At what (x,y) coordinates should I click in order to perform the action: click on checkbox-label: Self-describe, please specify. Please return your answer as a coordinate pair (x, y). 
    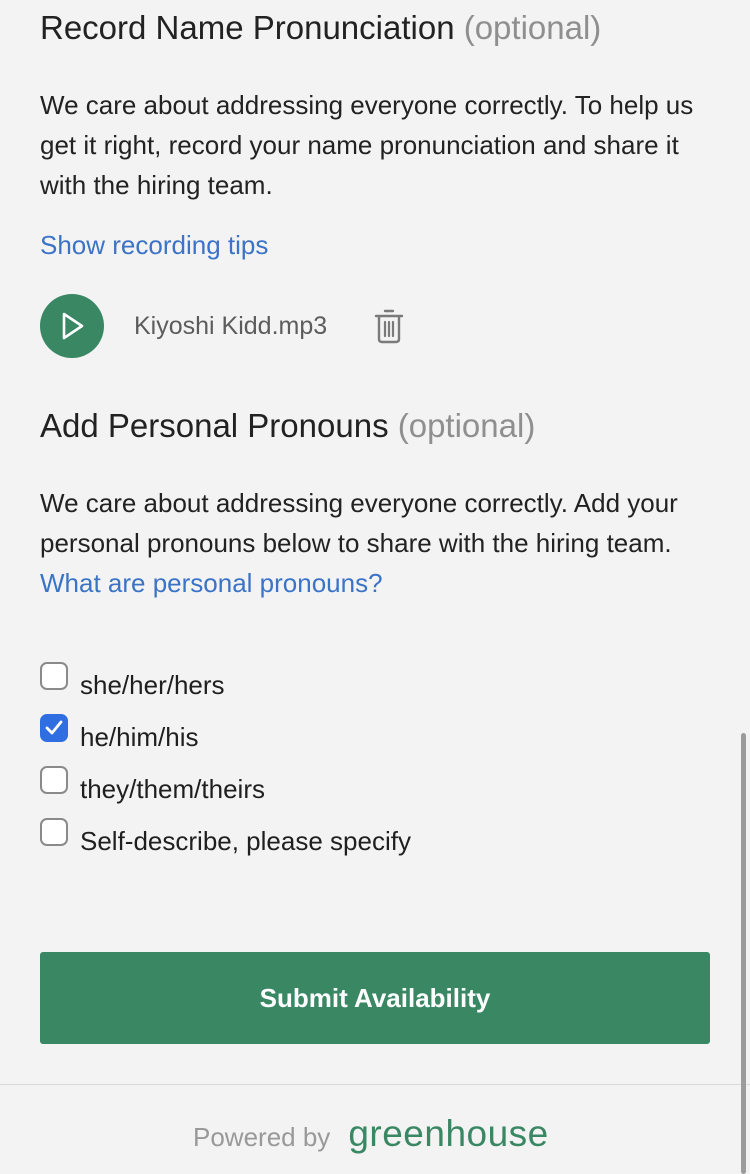
    Looking at the image, I should click on (245, 840).